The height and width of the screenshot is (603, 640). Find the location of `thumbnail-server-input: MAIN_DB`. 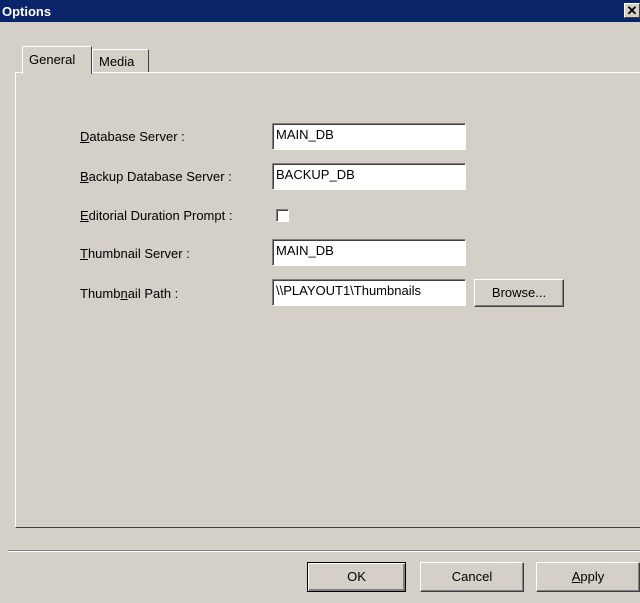

thumbnail-server-input: MAIN_DB is located at coordinates (369, 252).